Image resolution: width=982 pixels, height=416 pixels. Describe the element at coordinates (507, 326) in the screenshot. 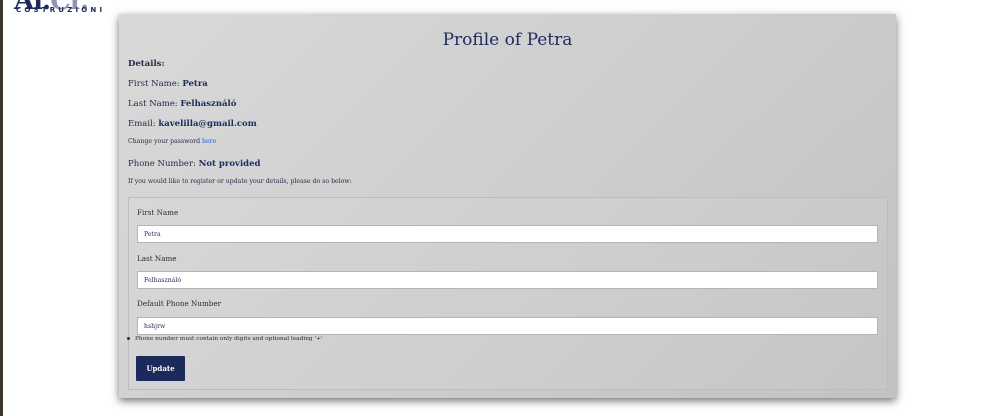

I see `phone-input` at that location.